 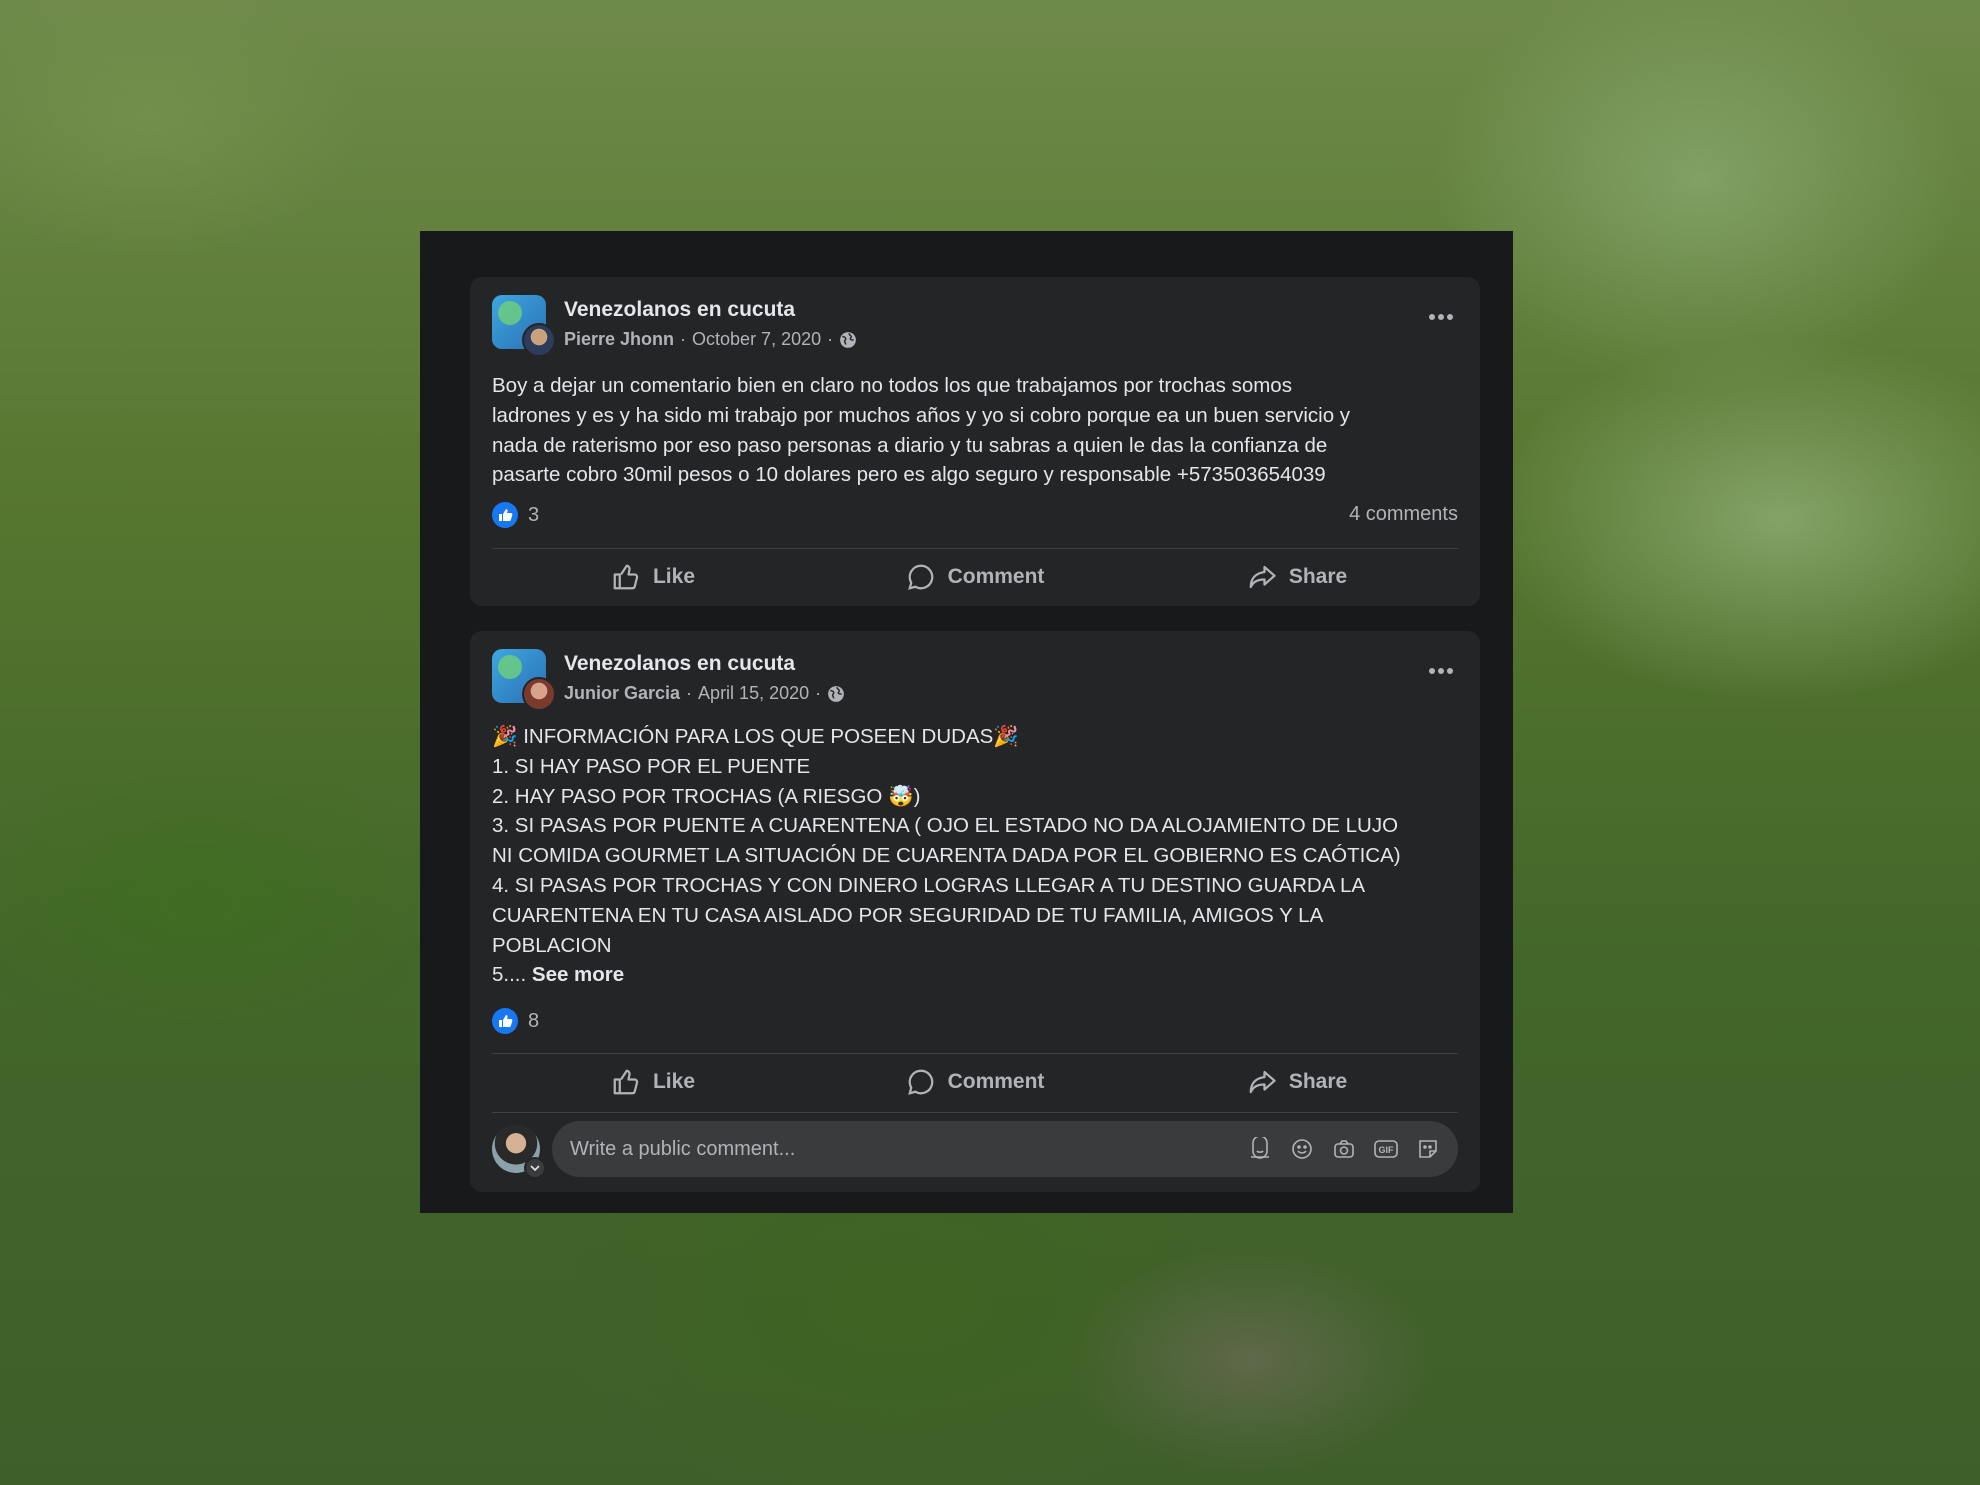 I want to click on comment-input, so click(x=899, y=1149).